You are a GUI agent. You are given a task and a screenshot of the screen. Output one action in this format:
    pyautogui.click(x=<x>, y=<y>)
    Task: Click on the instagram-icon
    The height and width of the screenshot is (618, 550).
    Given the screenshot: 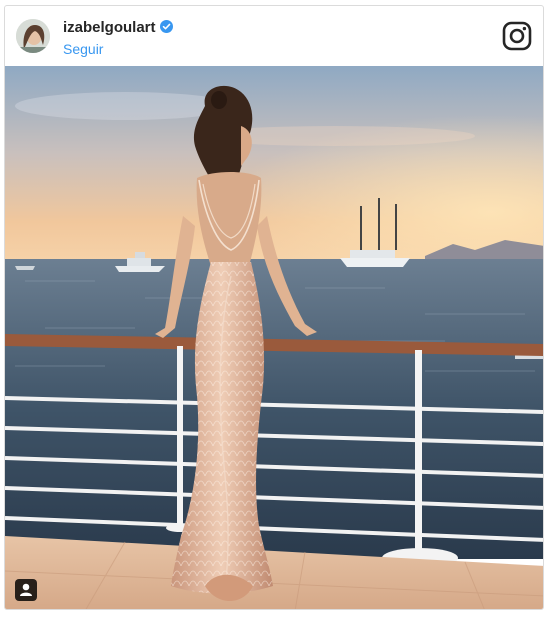 What is the action you would take?
    pyautogui.click(x=517, y=36)
    